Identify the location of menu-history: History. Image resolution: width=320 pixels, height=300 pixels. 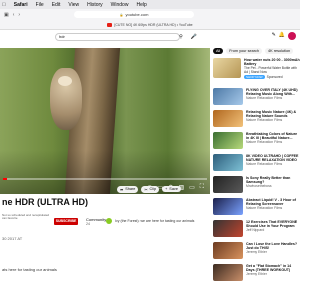
(95, 5).